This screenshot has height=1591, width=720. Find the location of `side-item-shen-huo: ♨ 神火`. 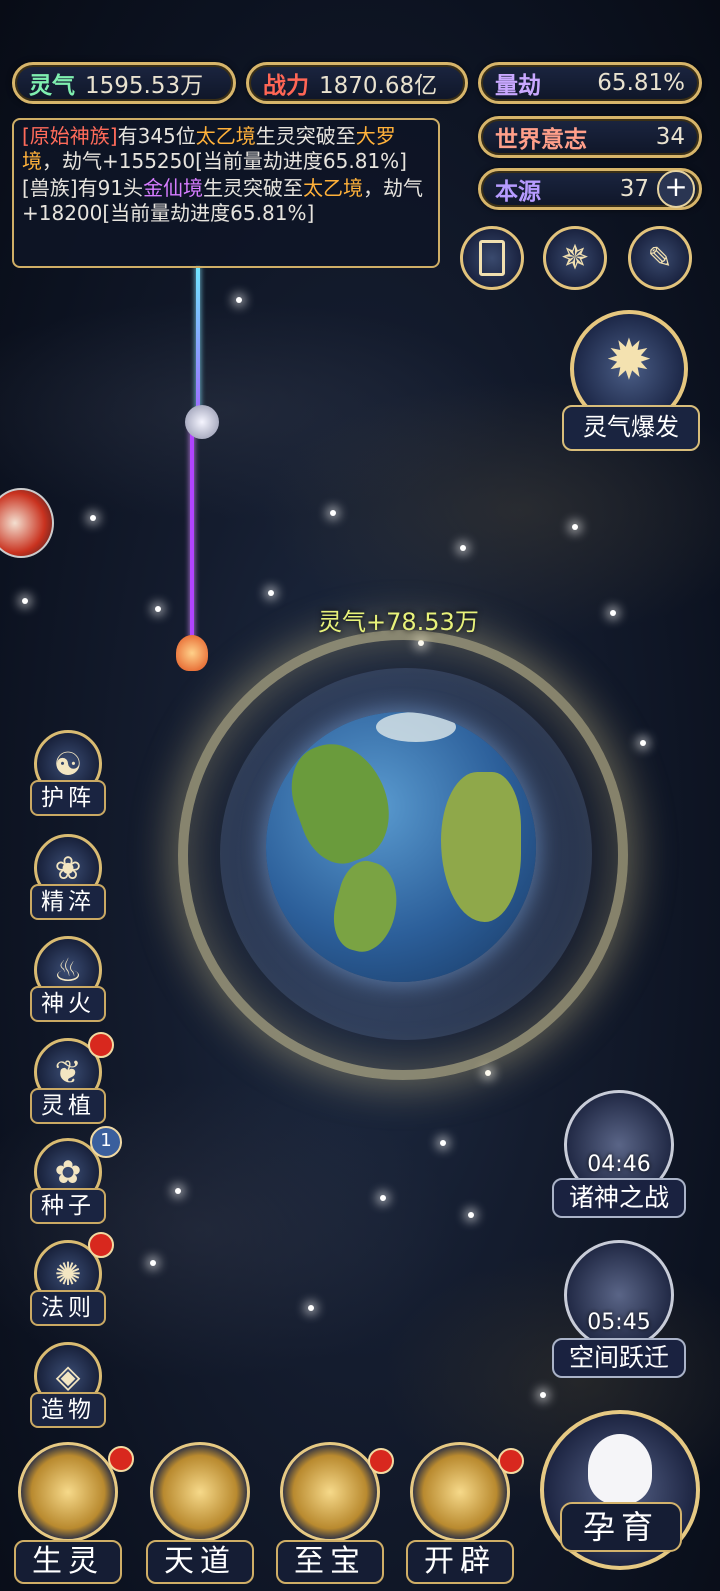

side-item-shen-huo: ♨ 神火 is located at coordinates (68, 981).